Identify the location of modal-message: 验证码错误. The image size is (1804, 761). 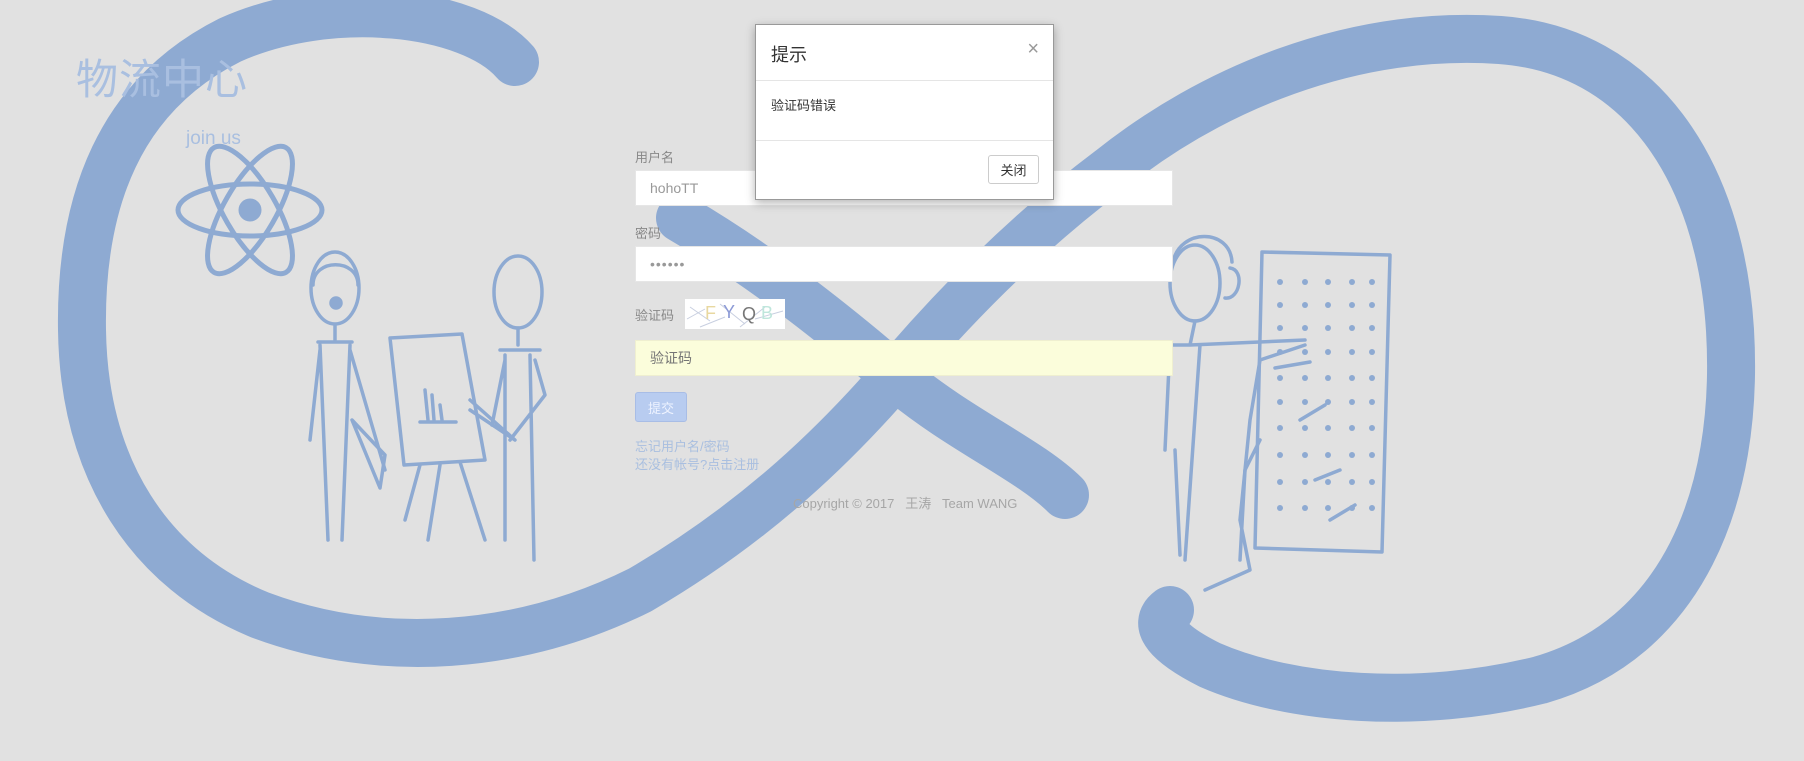
(804, 106).